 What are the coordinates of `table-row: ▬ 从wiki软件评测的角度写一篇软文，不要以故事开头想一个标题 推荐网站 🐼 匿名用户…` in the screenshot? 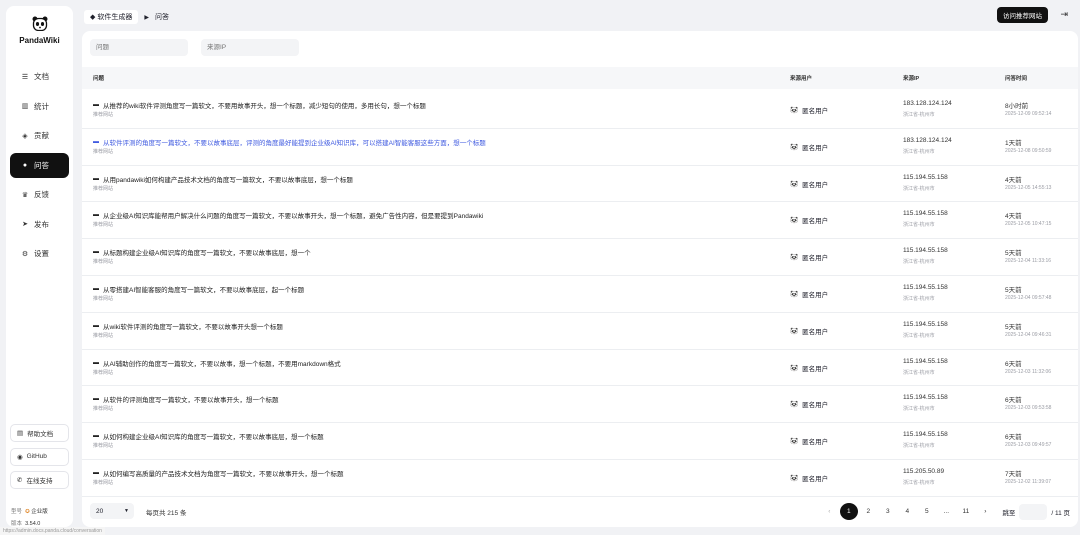 It's located at (580, 331).